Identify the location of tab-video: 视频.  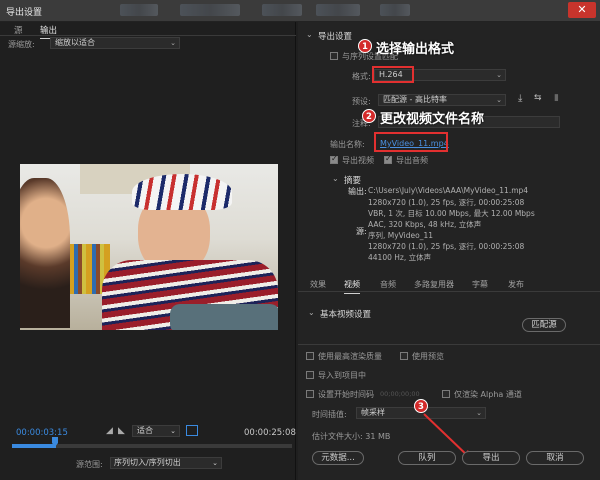
(352, 286).